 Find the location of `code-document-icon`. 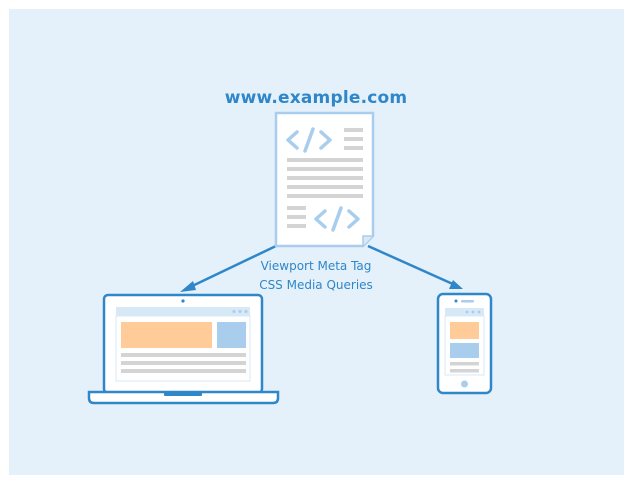

code-document-icon is located at coordinates (324, 179).